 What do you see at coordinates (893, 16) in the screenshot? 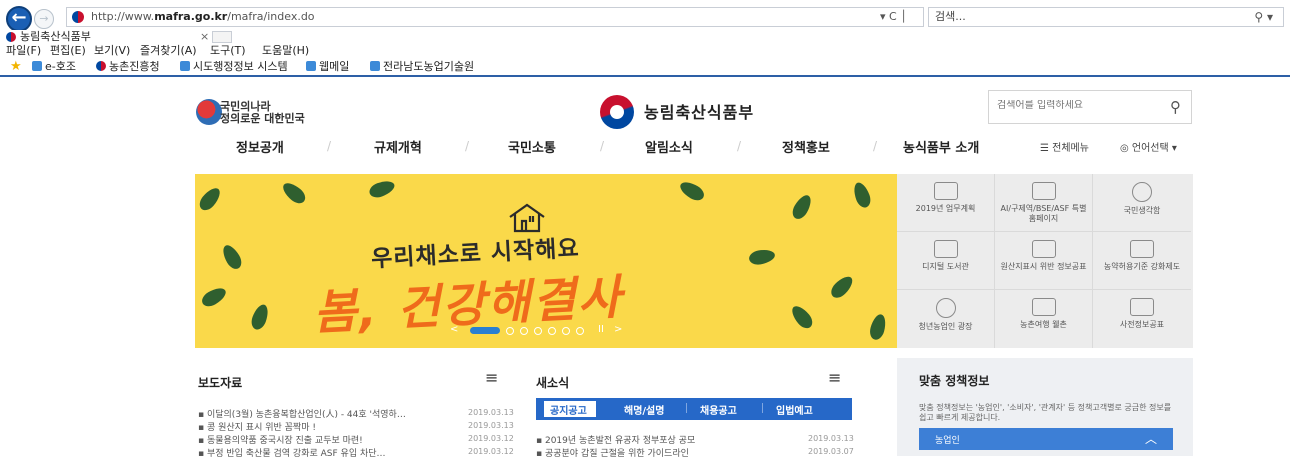
I see `refresh-dropdown-controls: ▾ C │` at bounding box center [893, 16].